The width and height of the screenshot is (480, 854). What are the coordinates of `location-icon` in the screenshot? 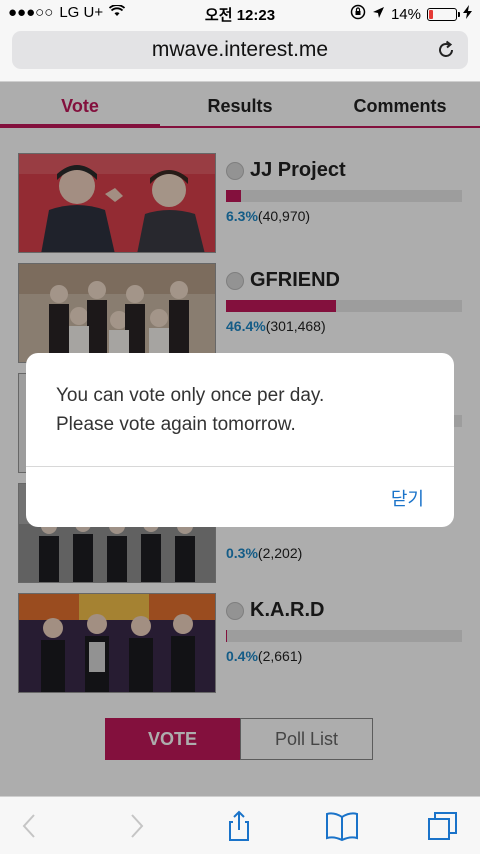 It's located at (378, 14).